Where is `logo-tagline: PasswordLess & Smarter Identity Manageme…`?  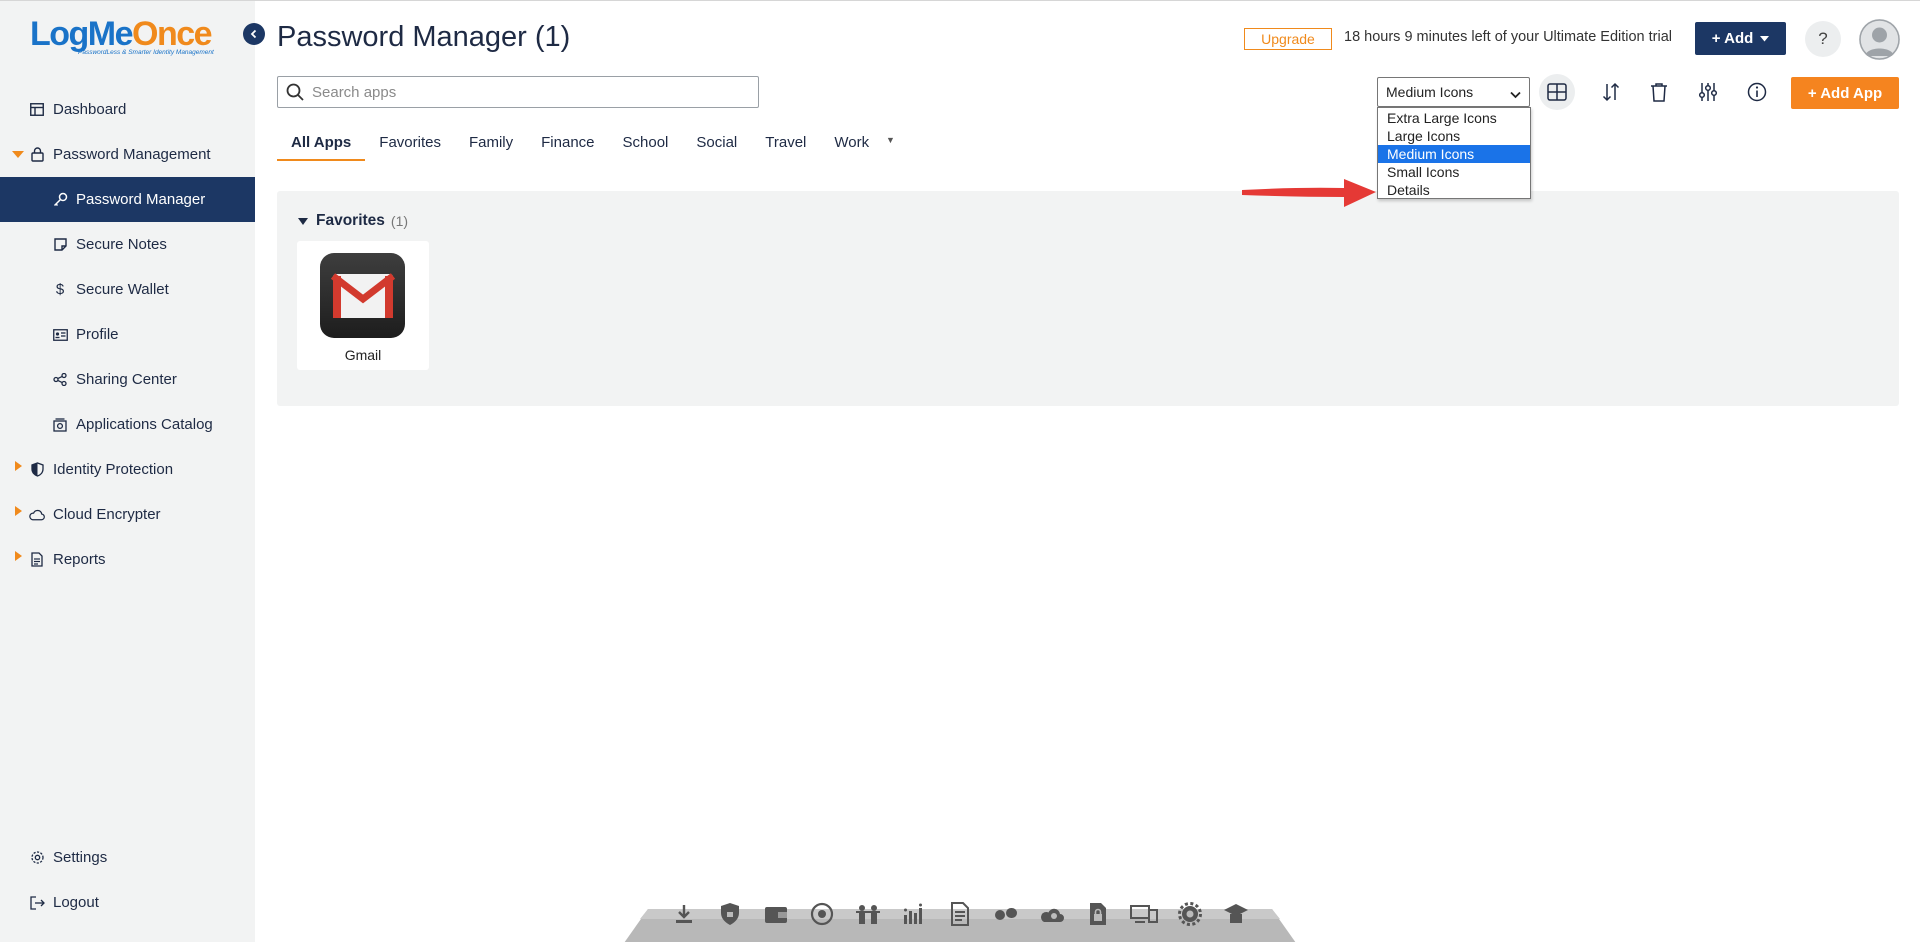 logo-tagline: PasswordLess & Smarter Identity Manageme… is located at coordinates (146, 52).